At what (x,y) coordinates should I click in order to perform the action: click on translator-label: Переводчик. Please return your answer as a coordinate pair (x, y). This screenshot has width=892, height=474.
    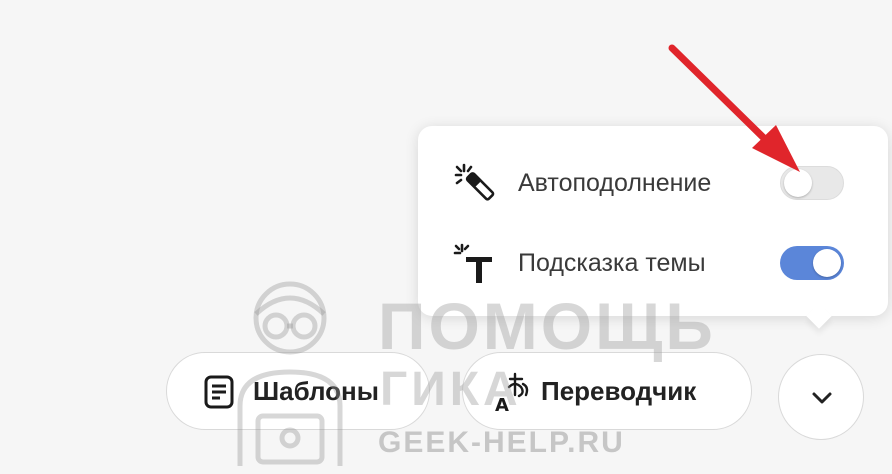
    Looking at the image, I should click on (619, 390).